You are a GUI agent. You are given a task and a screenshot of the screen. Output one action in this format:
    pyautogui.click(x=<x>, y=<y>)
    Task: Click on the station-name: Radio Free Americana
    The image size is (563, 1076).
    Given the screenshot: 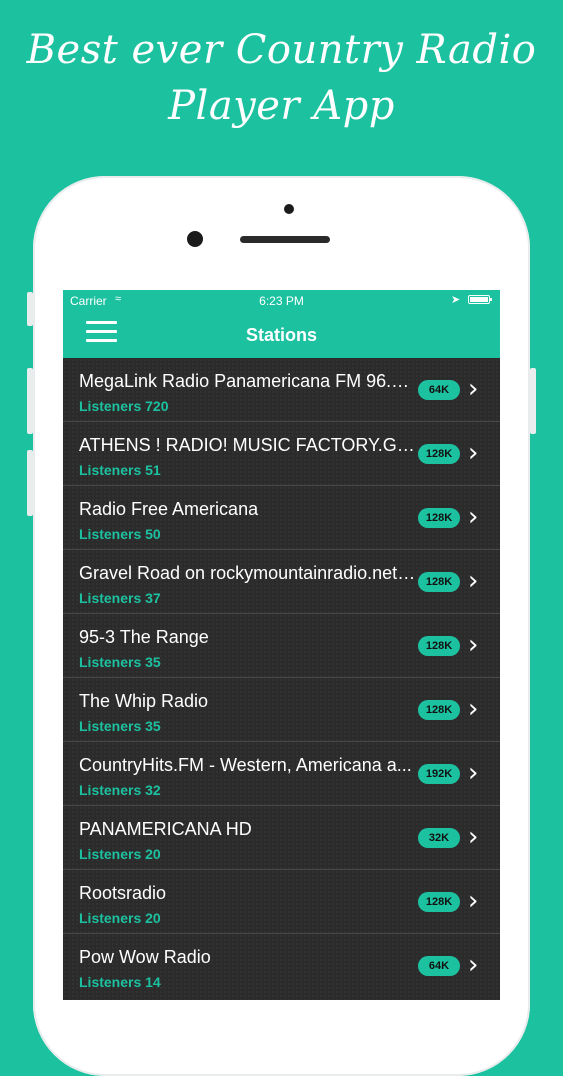 What is the action you would take?
    pyautogui.click(x=169, y=509)
    